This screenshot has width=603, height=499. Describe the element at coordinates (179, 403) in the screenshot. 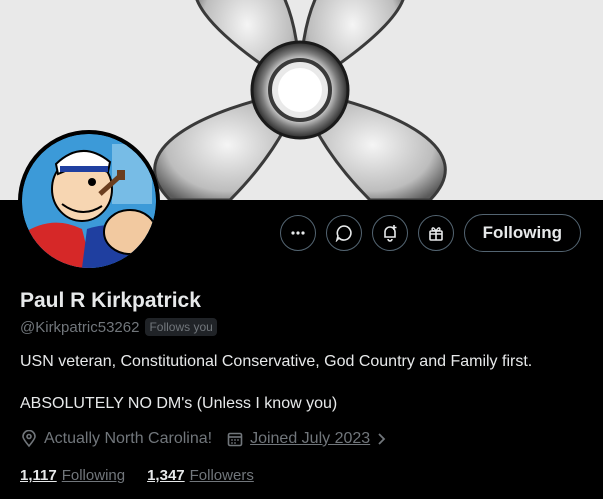

I see `bio-line-2: ABSOLUTELY NO DM's (Unless I know you)` at that location.